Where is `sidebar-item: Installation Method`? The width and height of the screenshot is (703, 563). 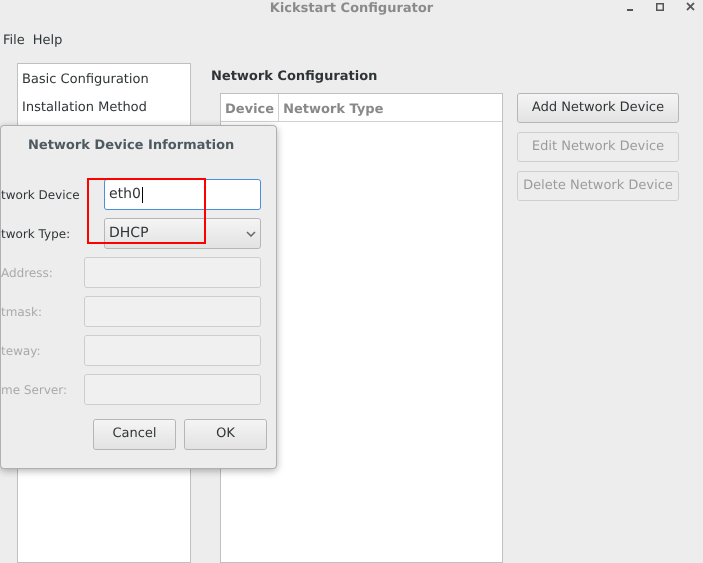 sidebar-item: Installation Method is located at coordinates (104, 107).